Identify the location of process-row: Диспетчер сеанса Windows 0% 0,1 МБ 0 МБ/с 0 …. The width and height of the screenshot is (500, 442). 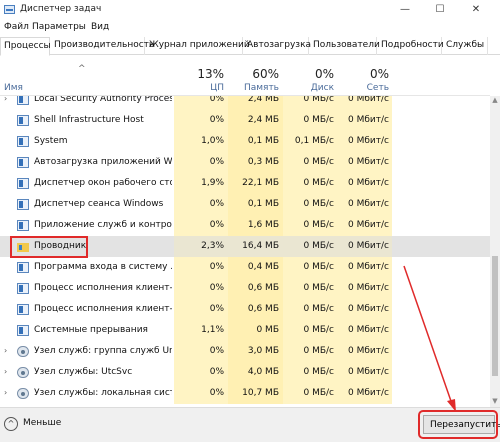
(245, 204).